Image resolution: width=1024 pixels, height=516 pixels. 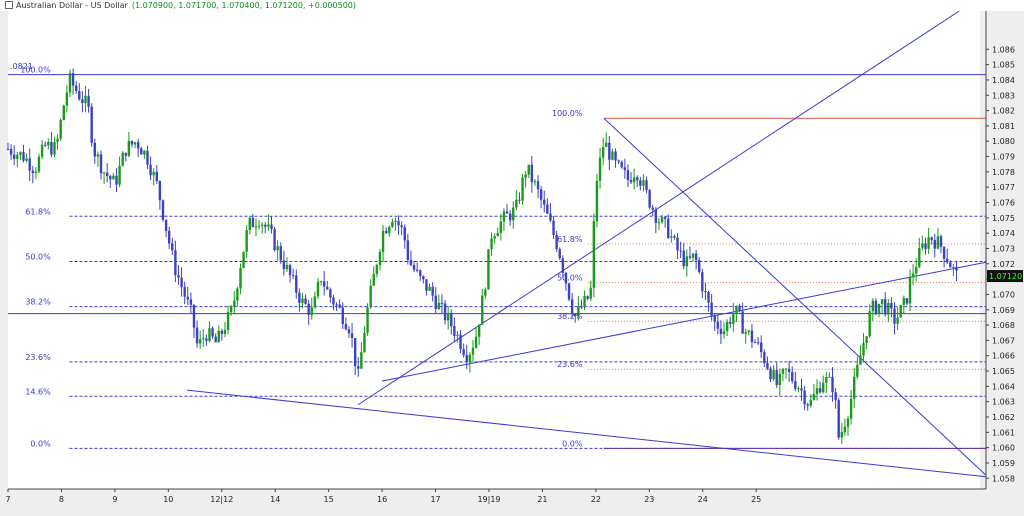 What do you see at coordinates (649, 499) in the screenshot?
I see `time-tick-label: 23` at bounding box center [649, 499].